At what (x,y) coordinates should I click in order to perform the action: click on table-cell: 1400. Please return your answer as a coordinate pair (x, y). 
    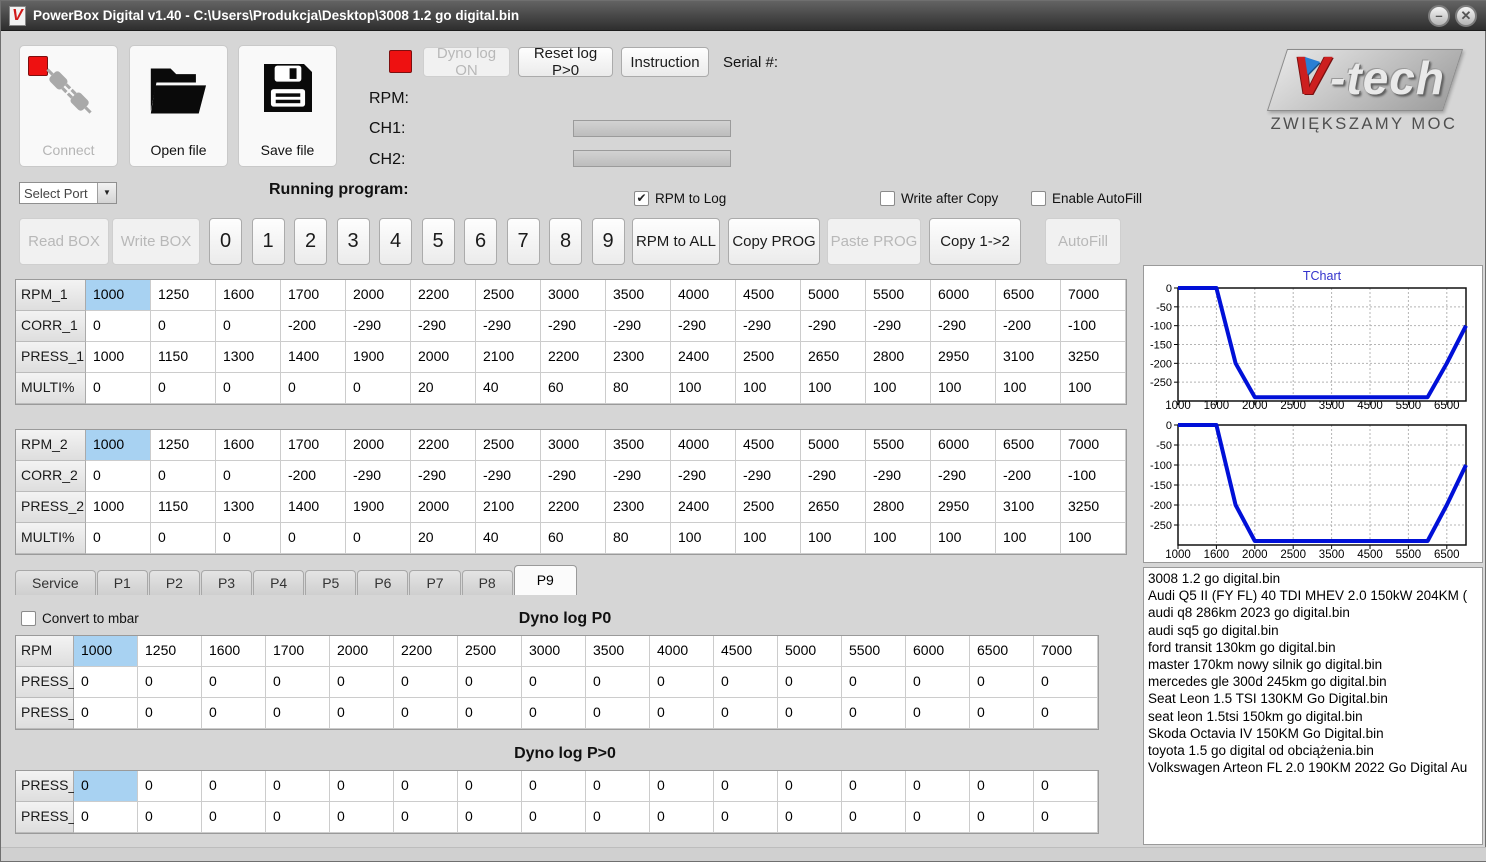
    Looking at the image, I should click on (313, 507).